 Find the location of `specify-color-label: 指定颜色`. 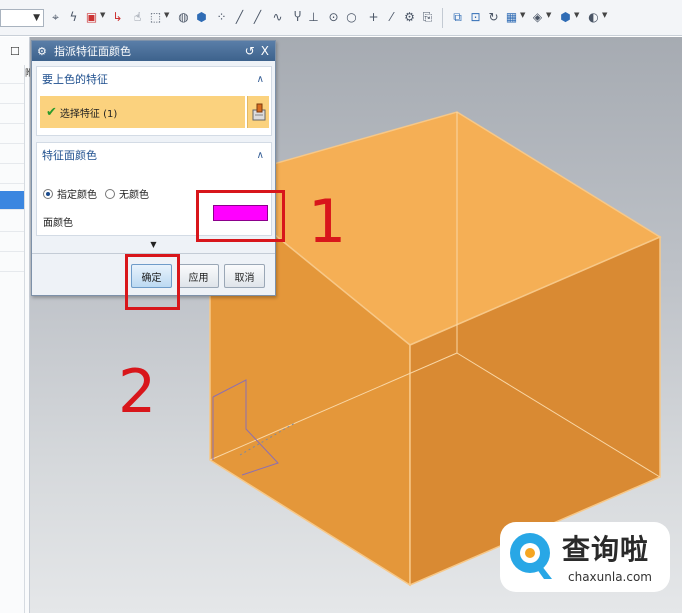

specify-color-label: 指定颜色 is located at coordinates (77, 195).